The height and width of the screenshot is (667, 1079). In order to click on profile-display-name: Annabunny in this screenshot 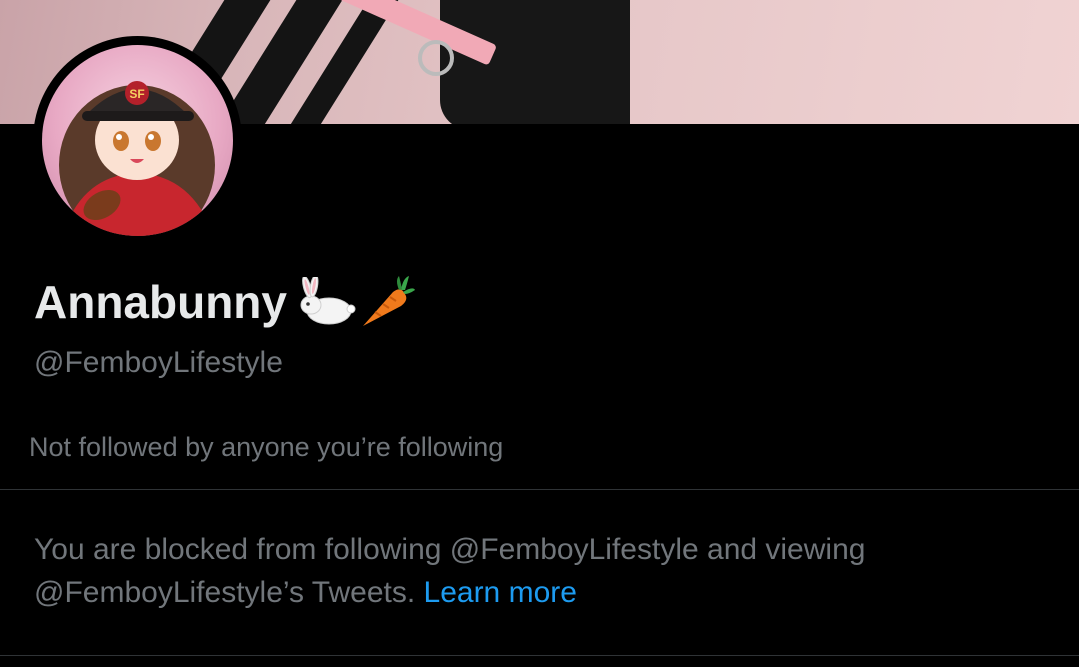, I will do `click(224, 302)`.